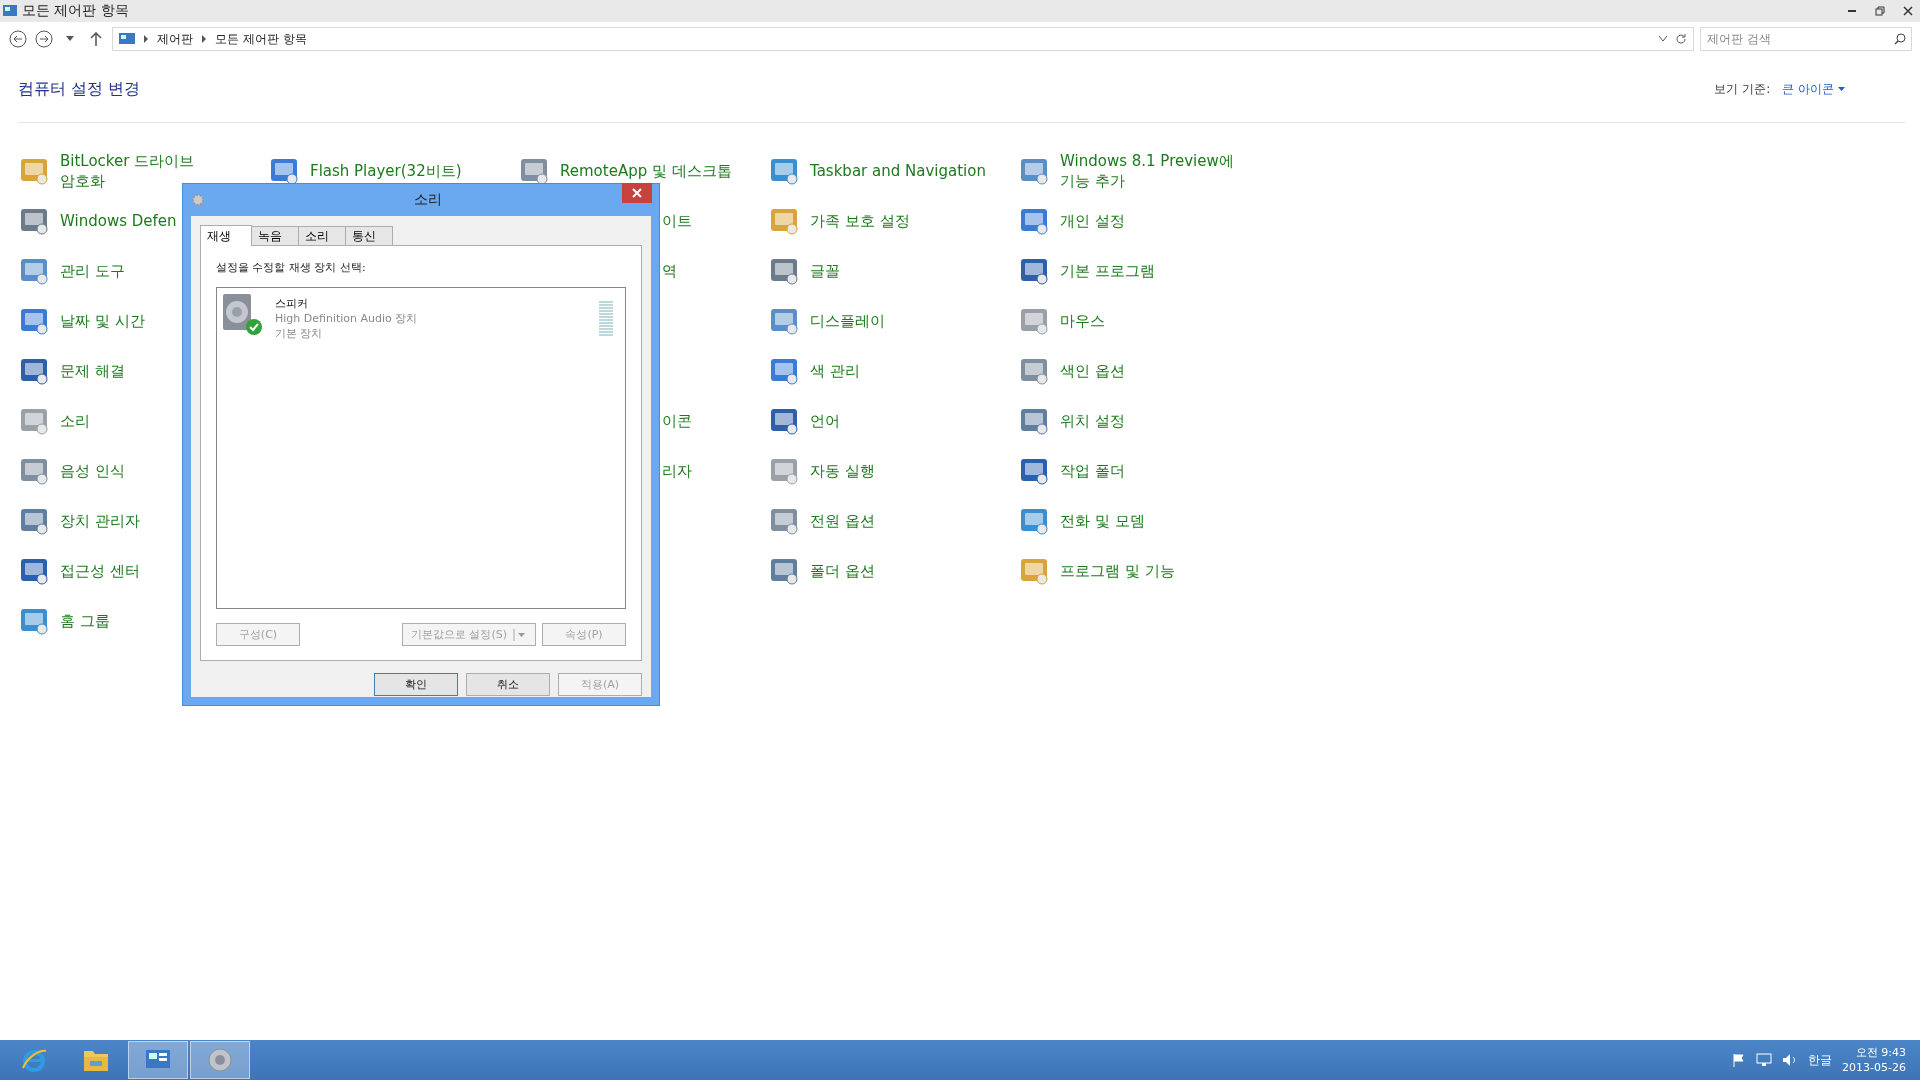  I want to click on instruction-text: 설정을 수정할 재생 장치 선택:, so click(291, 267).